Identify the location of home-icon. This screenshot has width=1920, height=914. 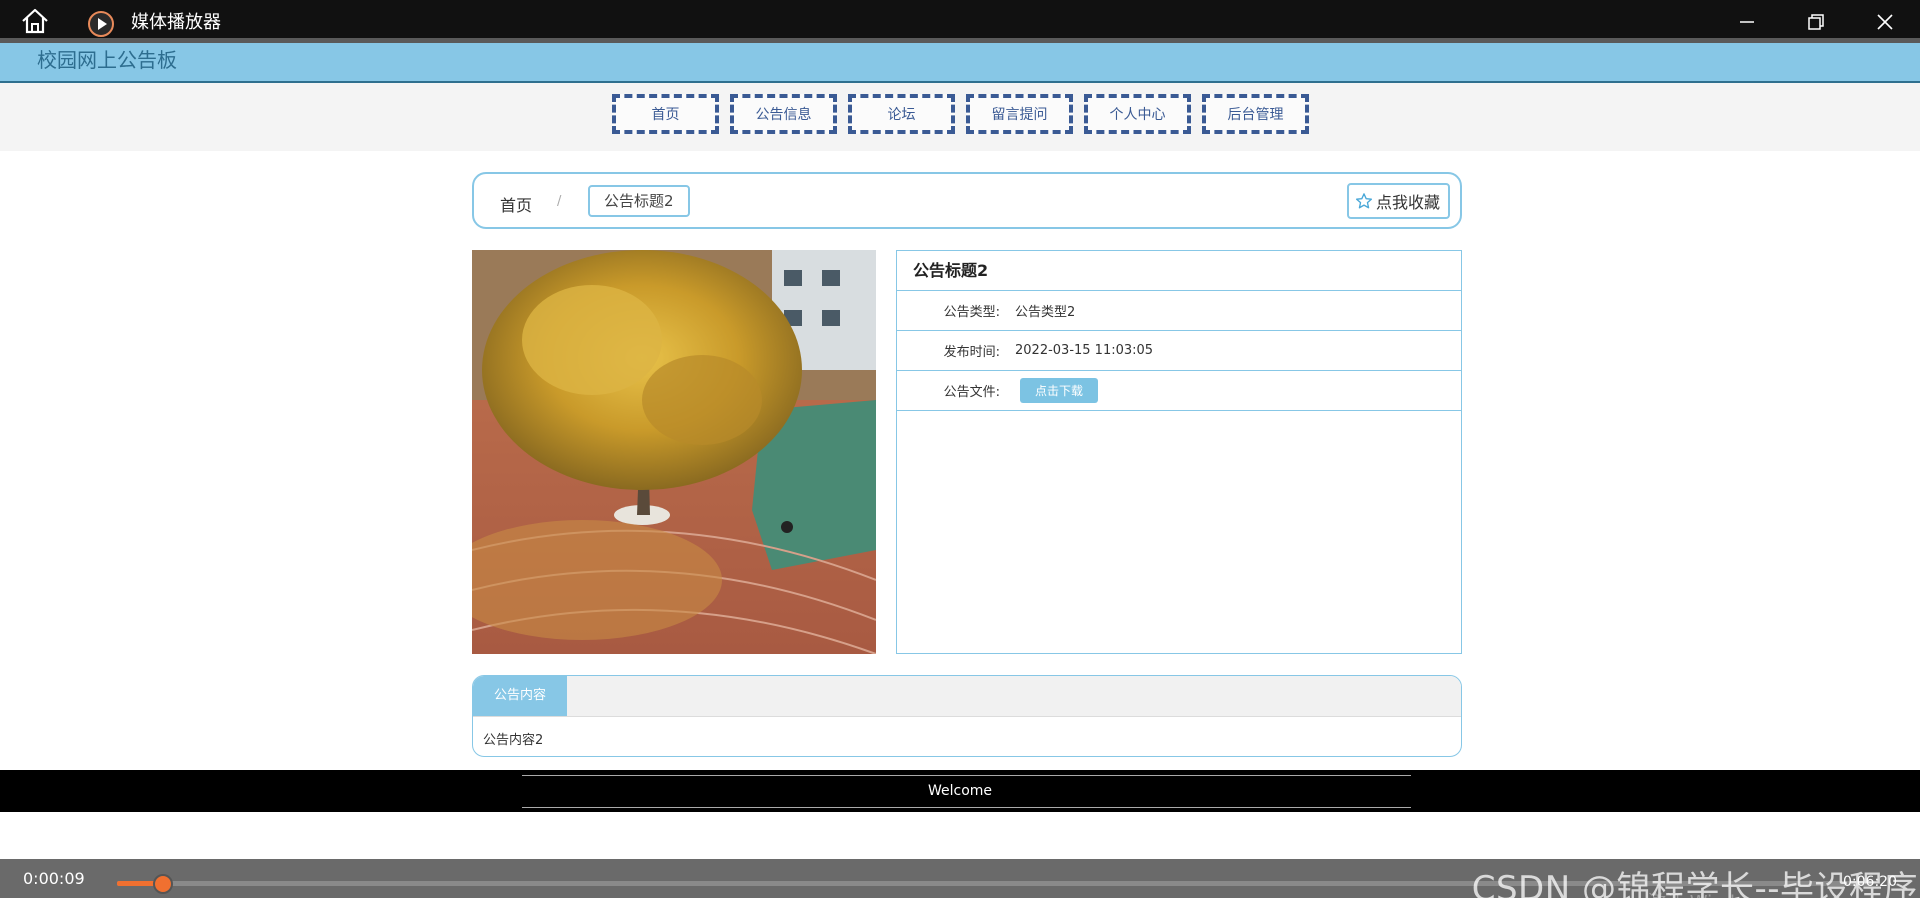
(35, 21).